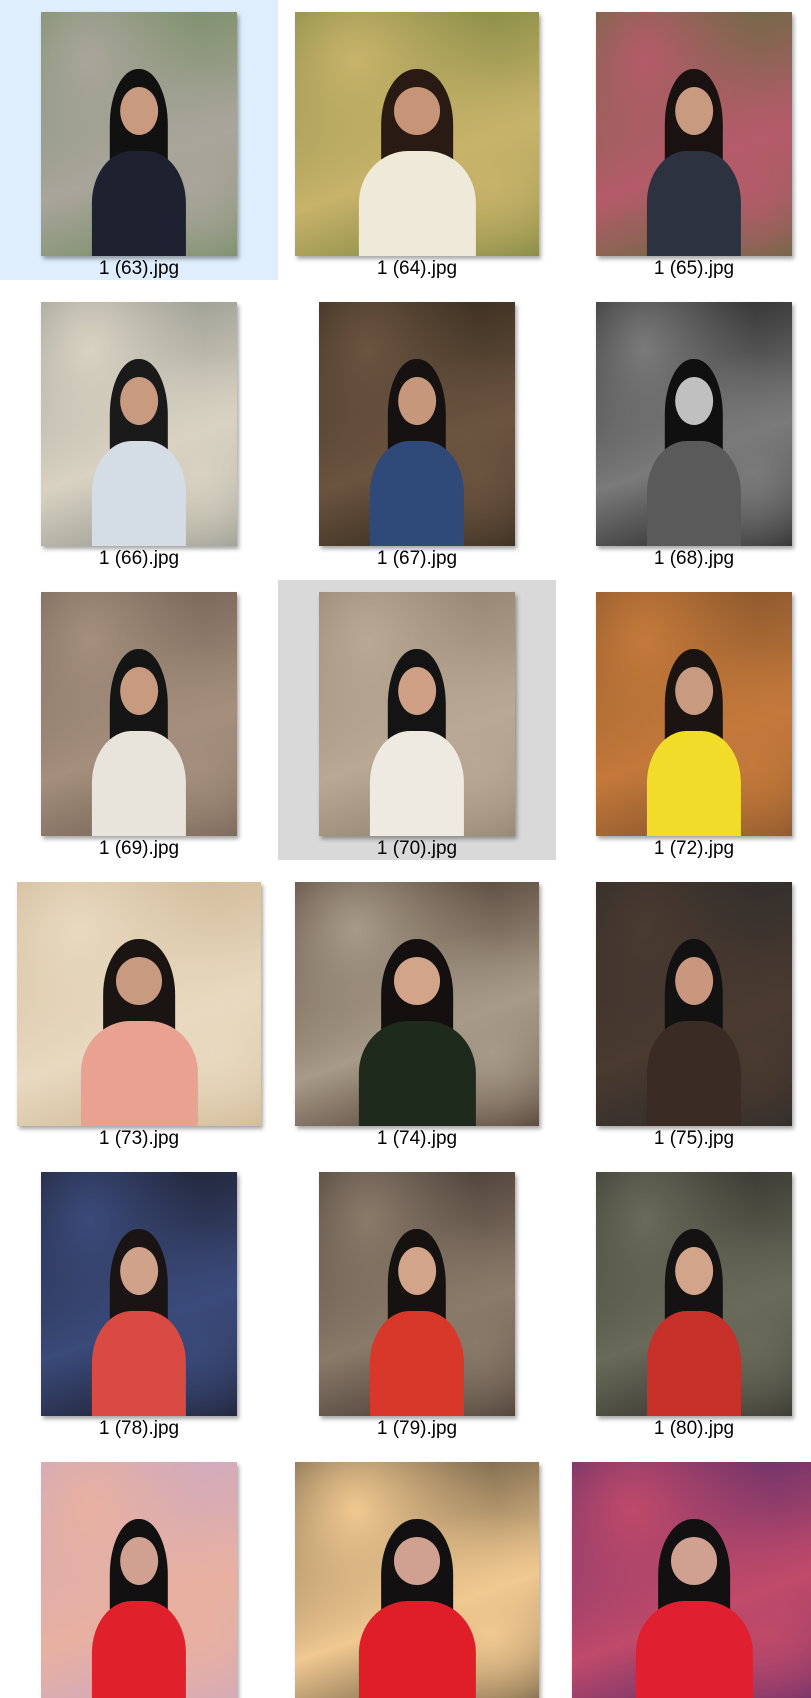 This screenshot has width=811, height=1698. I want to click on file-name-label: 1 (73).jpg, so click(139, 1138).